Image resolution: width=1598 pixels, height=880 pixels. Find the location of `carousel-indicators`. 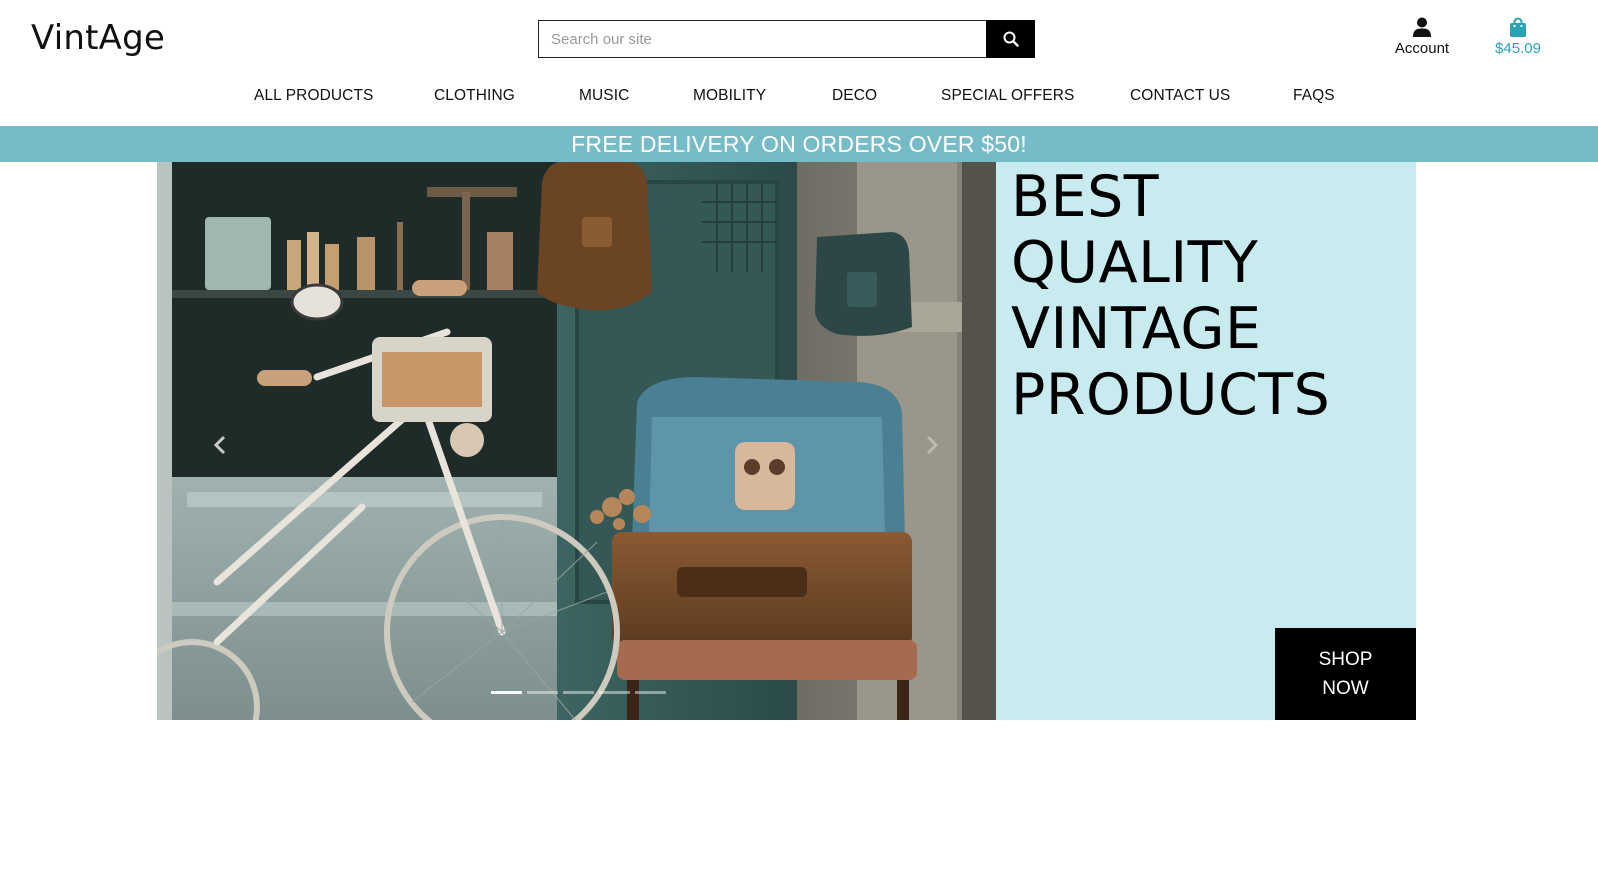

carousel-indicators is located at coordinates (578, 692).